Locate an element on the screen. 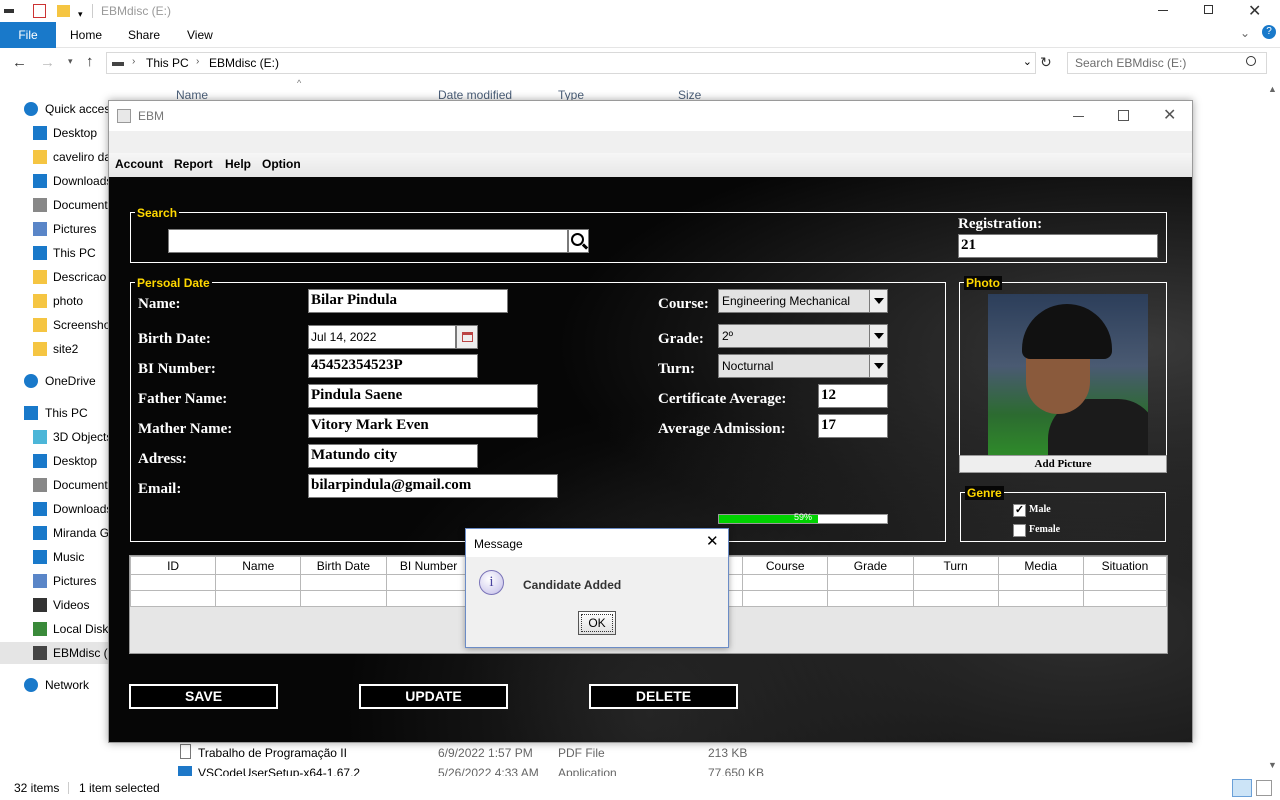  table-column-header: Media is located at coordinates (1040, 565).